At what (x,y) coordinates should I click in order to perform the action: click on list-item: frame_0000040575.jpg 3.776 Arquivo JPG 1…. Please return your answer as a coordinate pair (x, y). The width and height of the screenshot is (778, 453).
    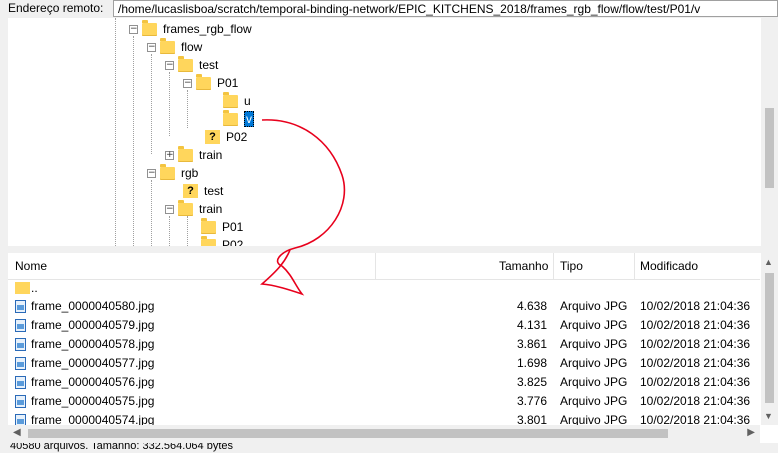
    Looking at the image, I should click on (384, 401).